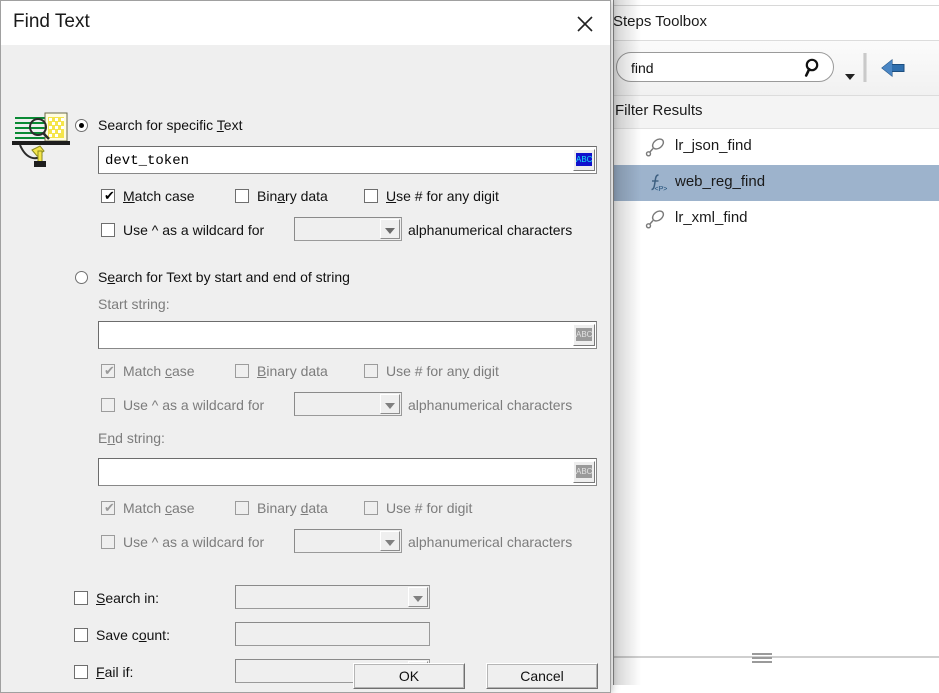 The width and height of the screenshot is (939, 693). I want to click on dialog-titlebar: Find Text, so click(305, 23).